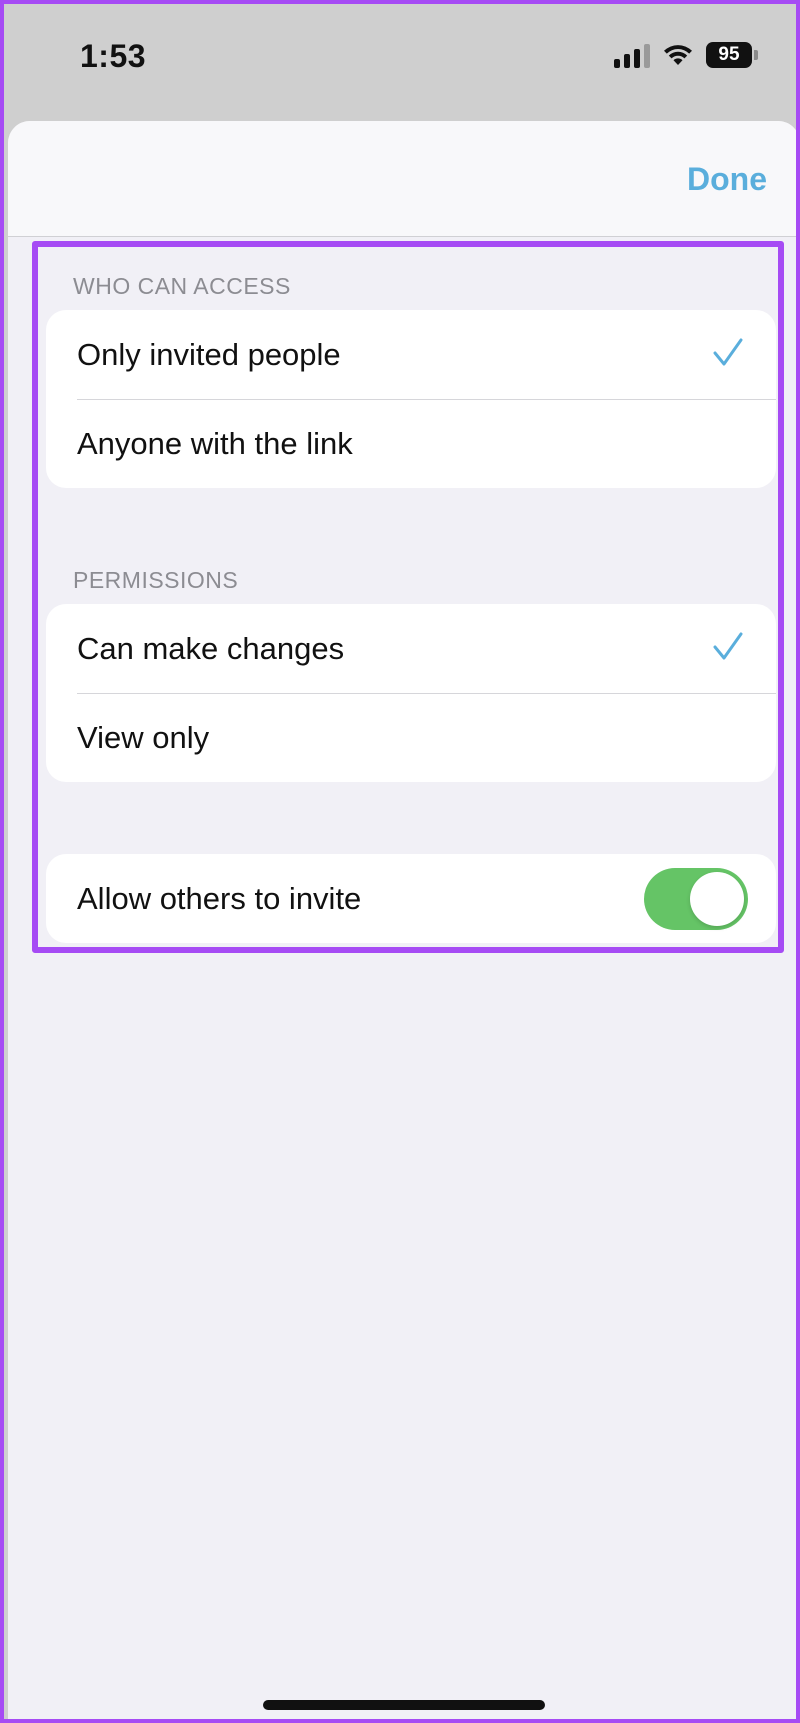 The width and height of the screenshot is (800, 1723). Describe the element at coordinates (400, 59) in the screenshot. I see `status-bar: 1:53 95` at that location.